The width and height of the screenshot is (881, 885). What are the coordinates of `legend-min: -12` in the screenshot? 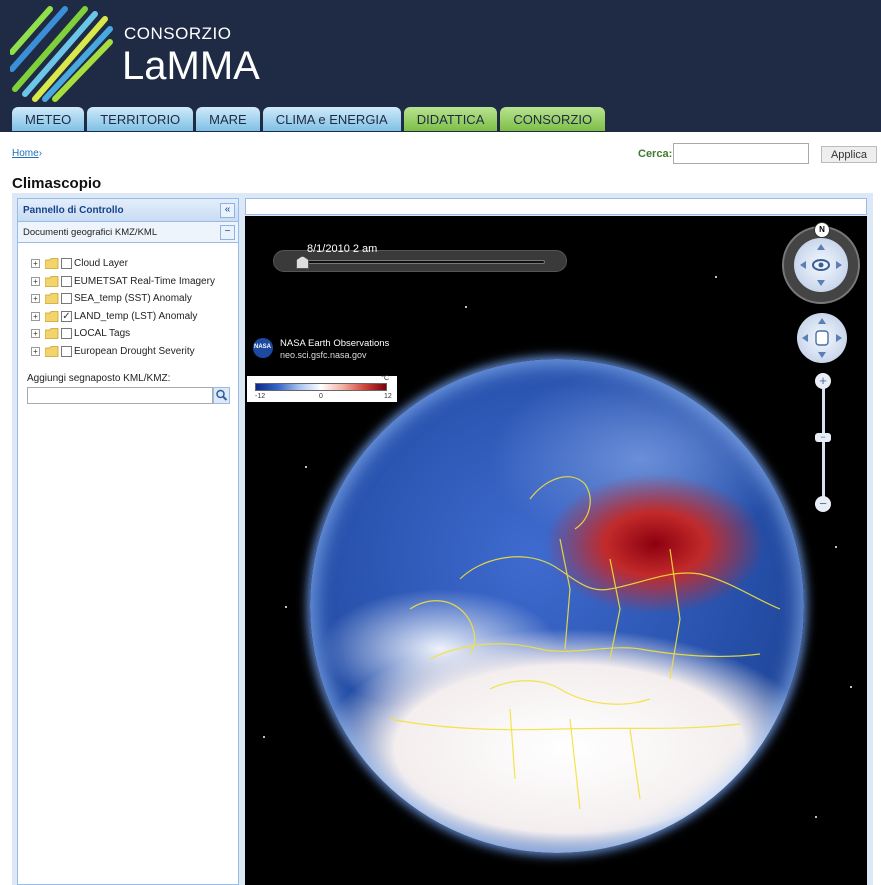 It's located at (260, 396).